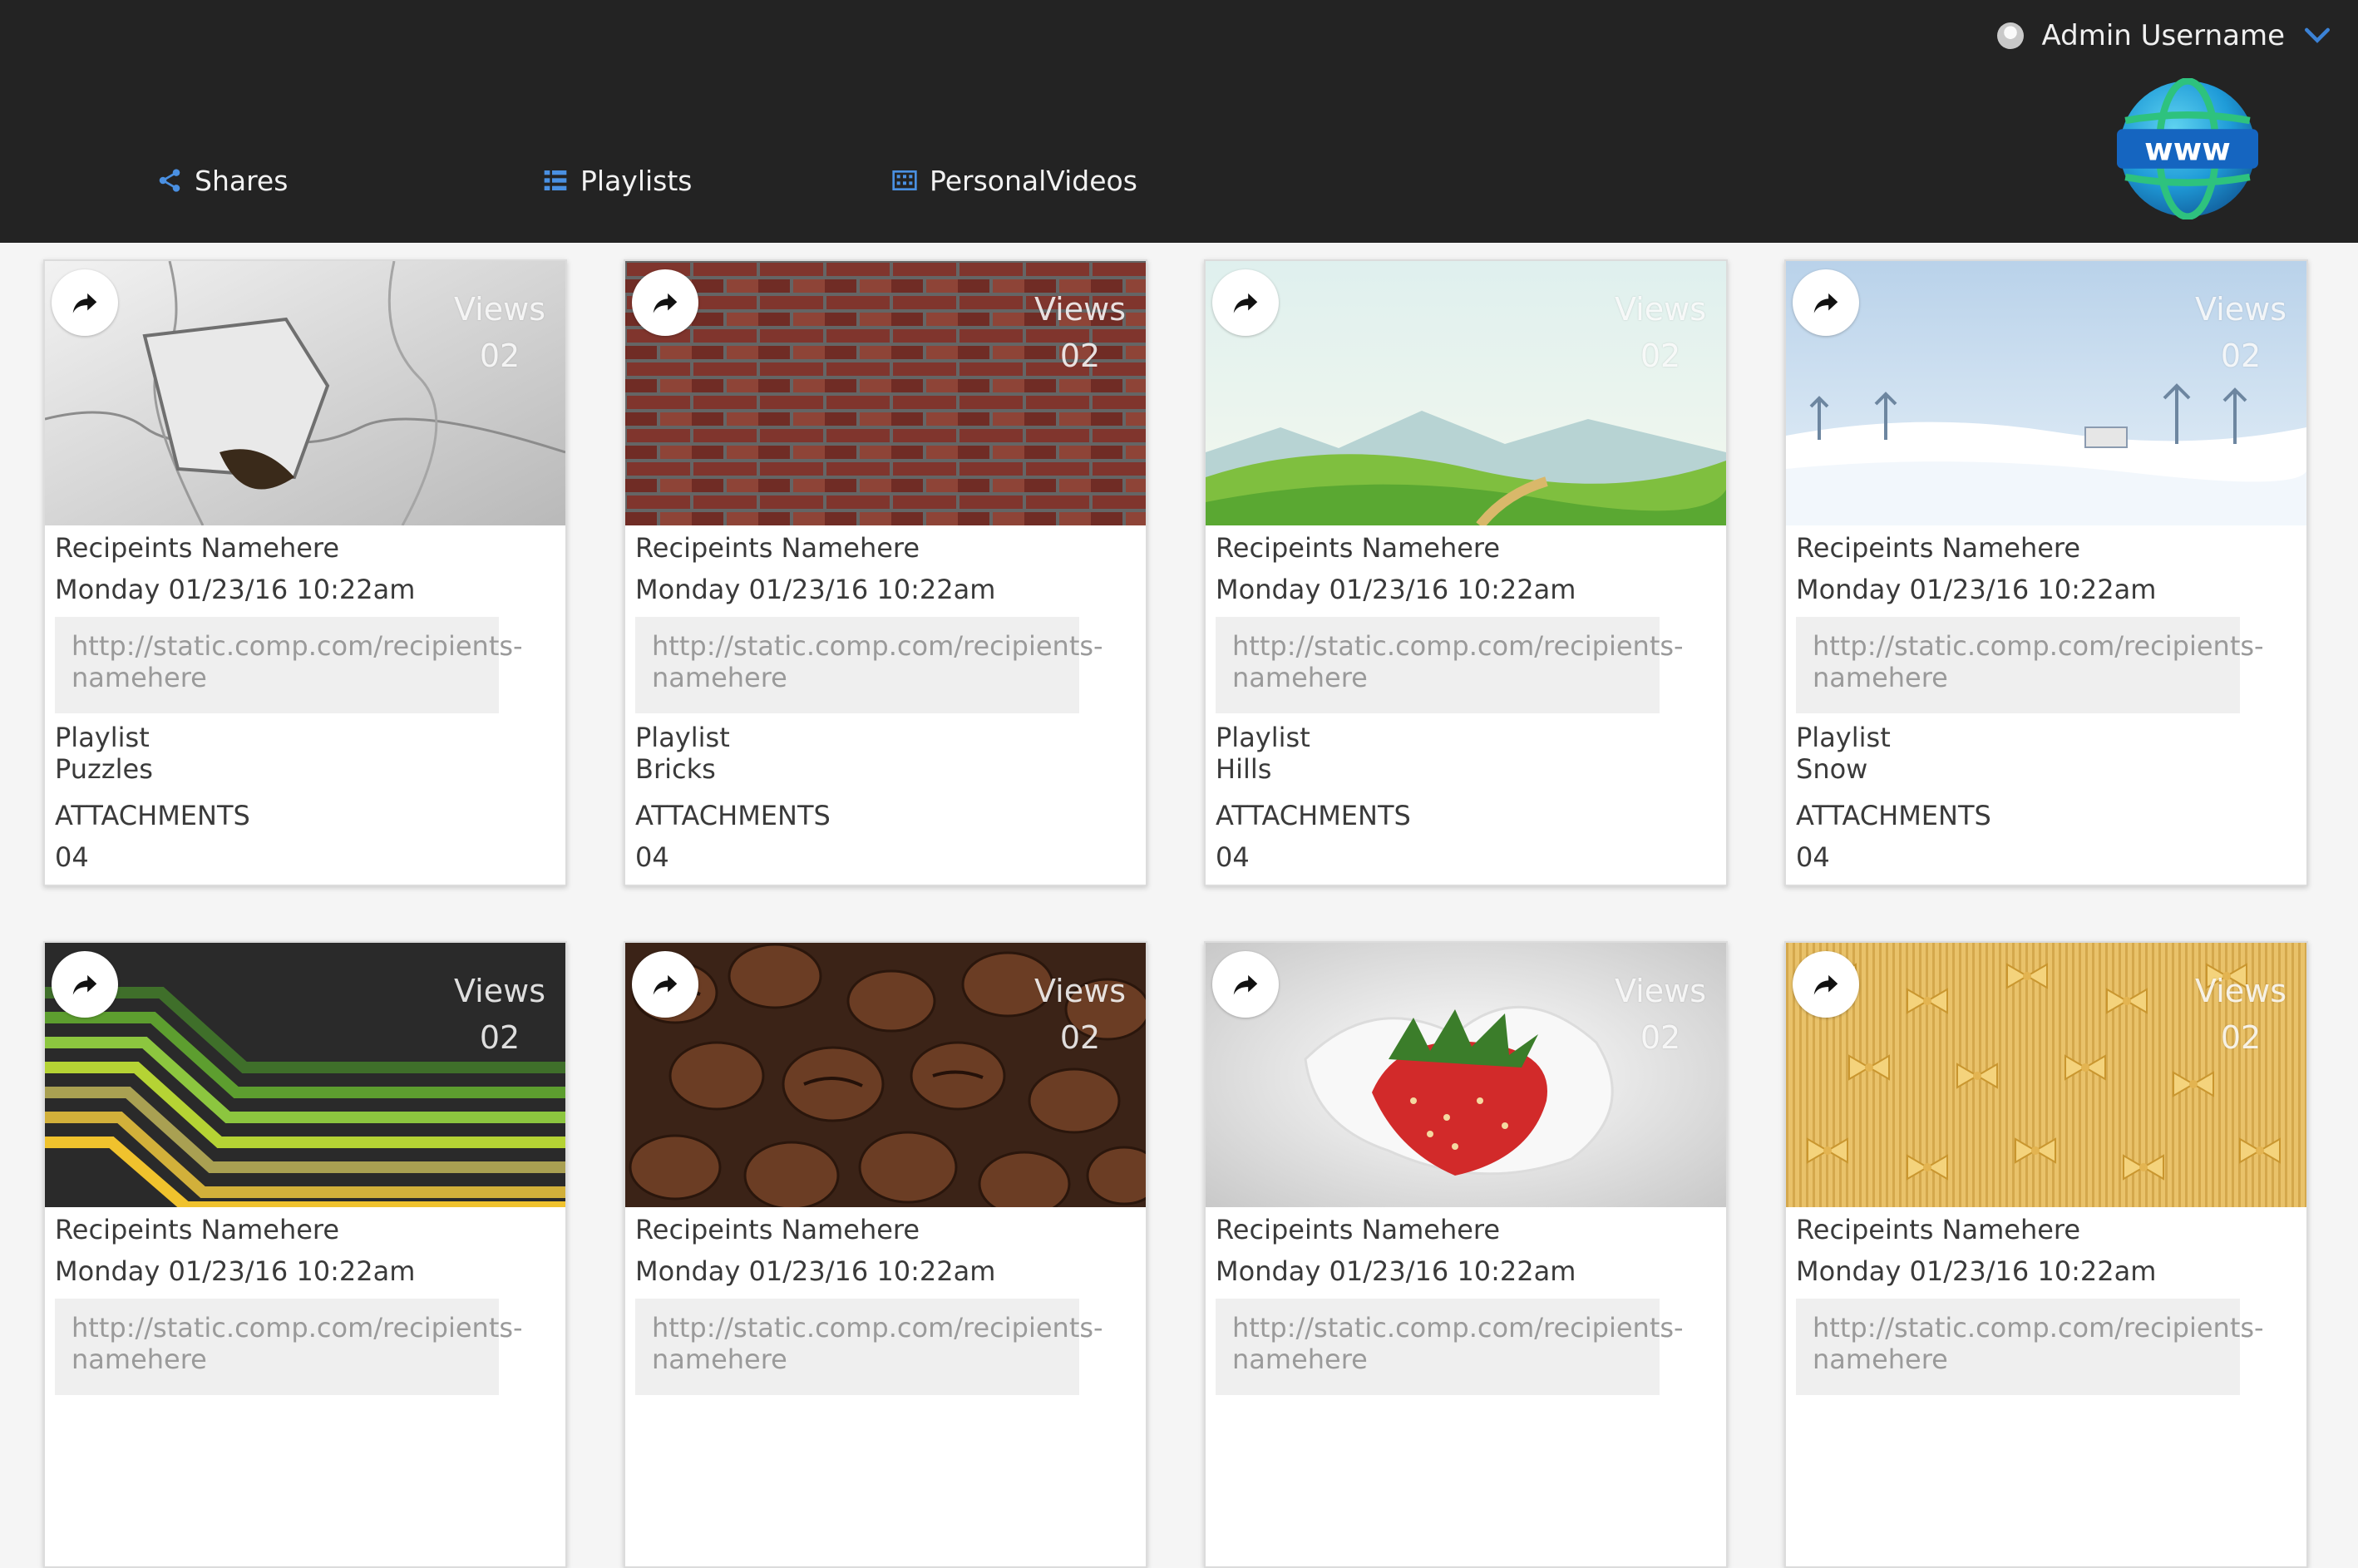 Image resolution: width=2358 pixels, height=1568 pixels. I want to click on avatar, so click(2010, 35).